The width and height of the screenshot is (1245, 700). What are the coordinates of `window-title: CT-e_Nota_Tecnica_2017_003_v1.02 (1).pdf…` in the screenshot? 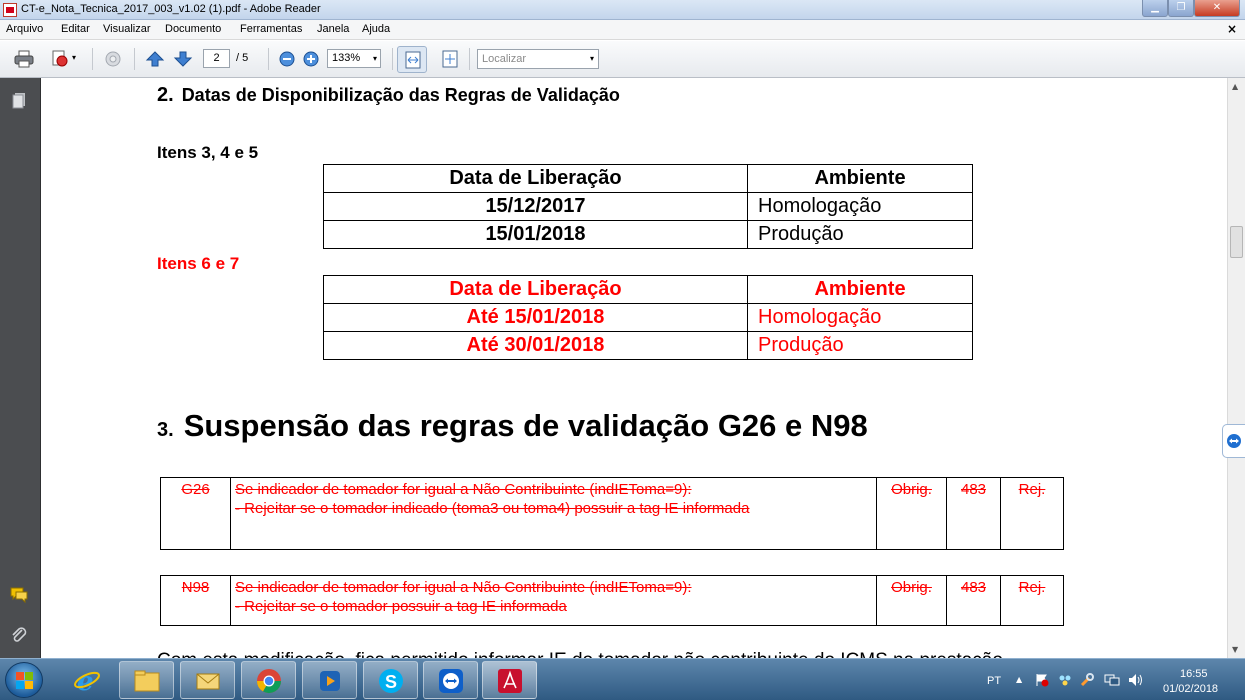 It's located at (171, 9).